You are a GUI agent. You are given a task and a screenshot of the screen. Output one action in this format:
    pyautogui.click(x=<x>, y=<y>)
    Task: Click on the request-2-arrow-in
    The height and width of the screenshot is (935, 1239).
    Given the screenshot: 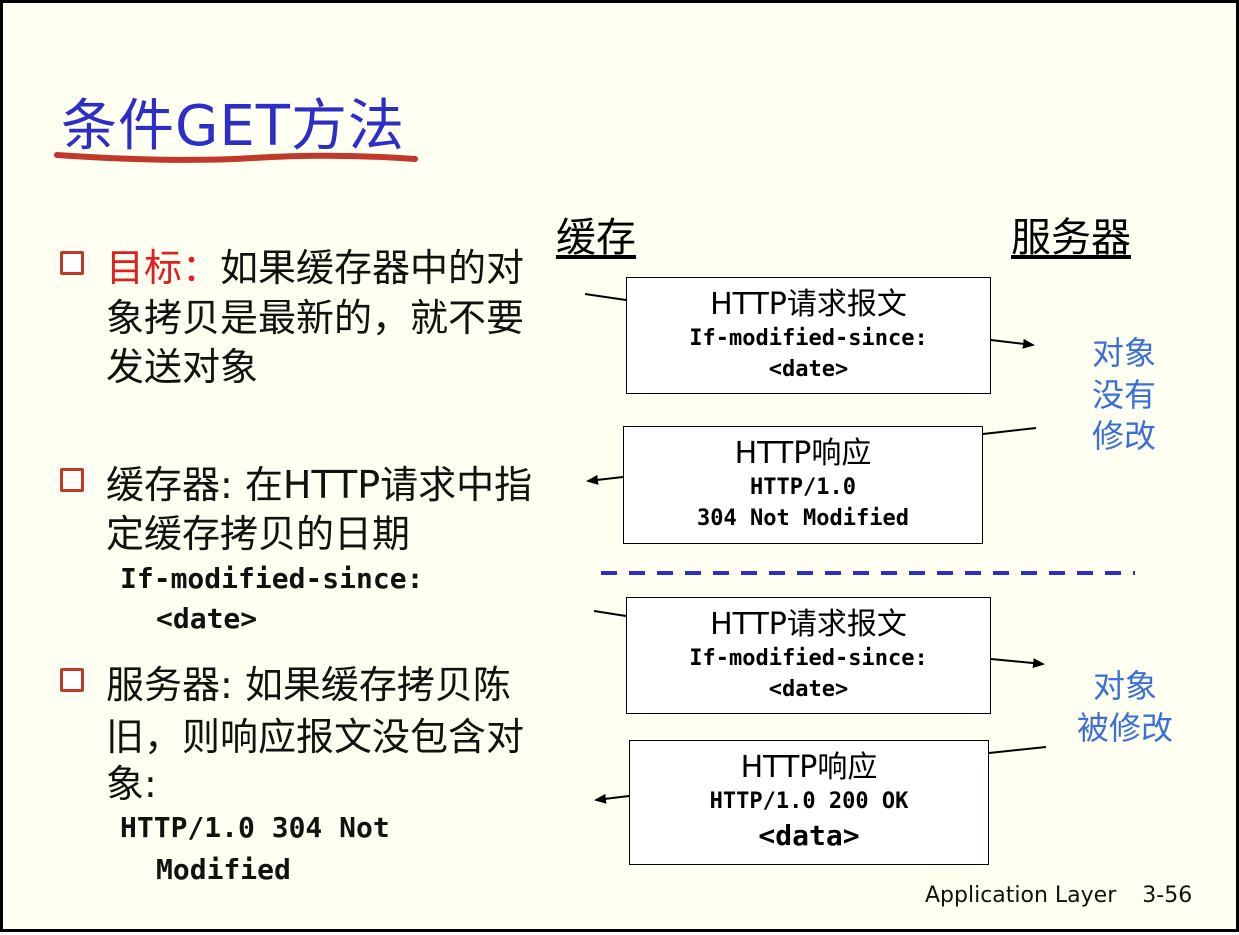 What is the action you would take?
    pyautogui.click(x=610, y=613)
    